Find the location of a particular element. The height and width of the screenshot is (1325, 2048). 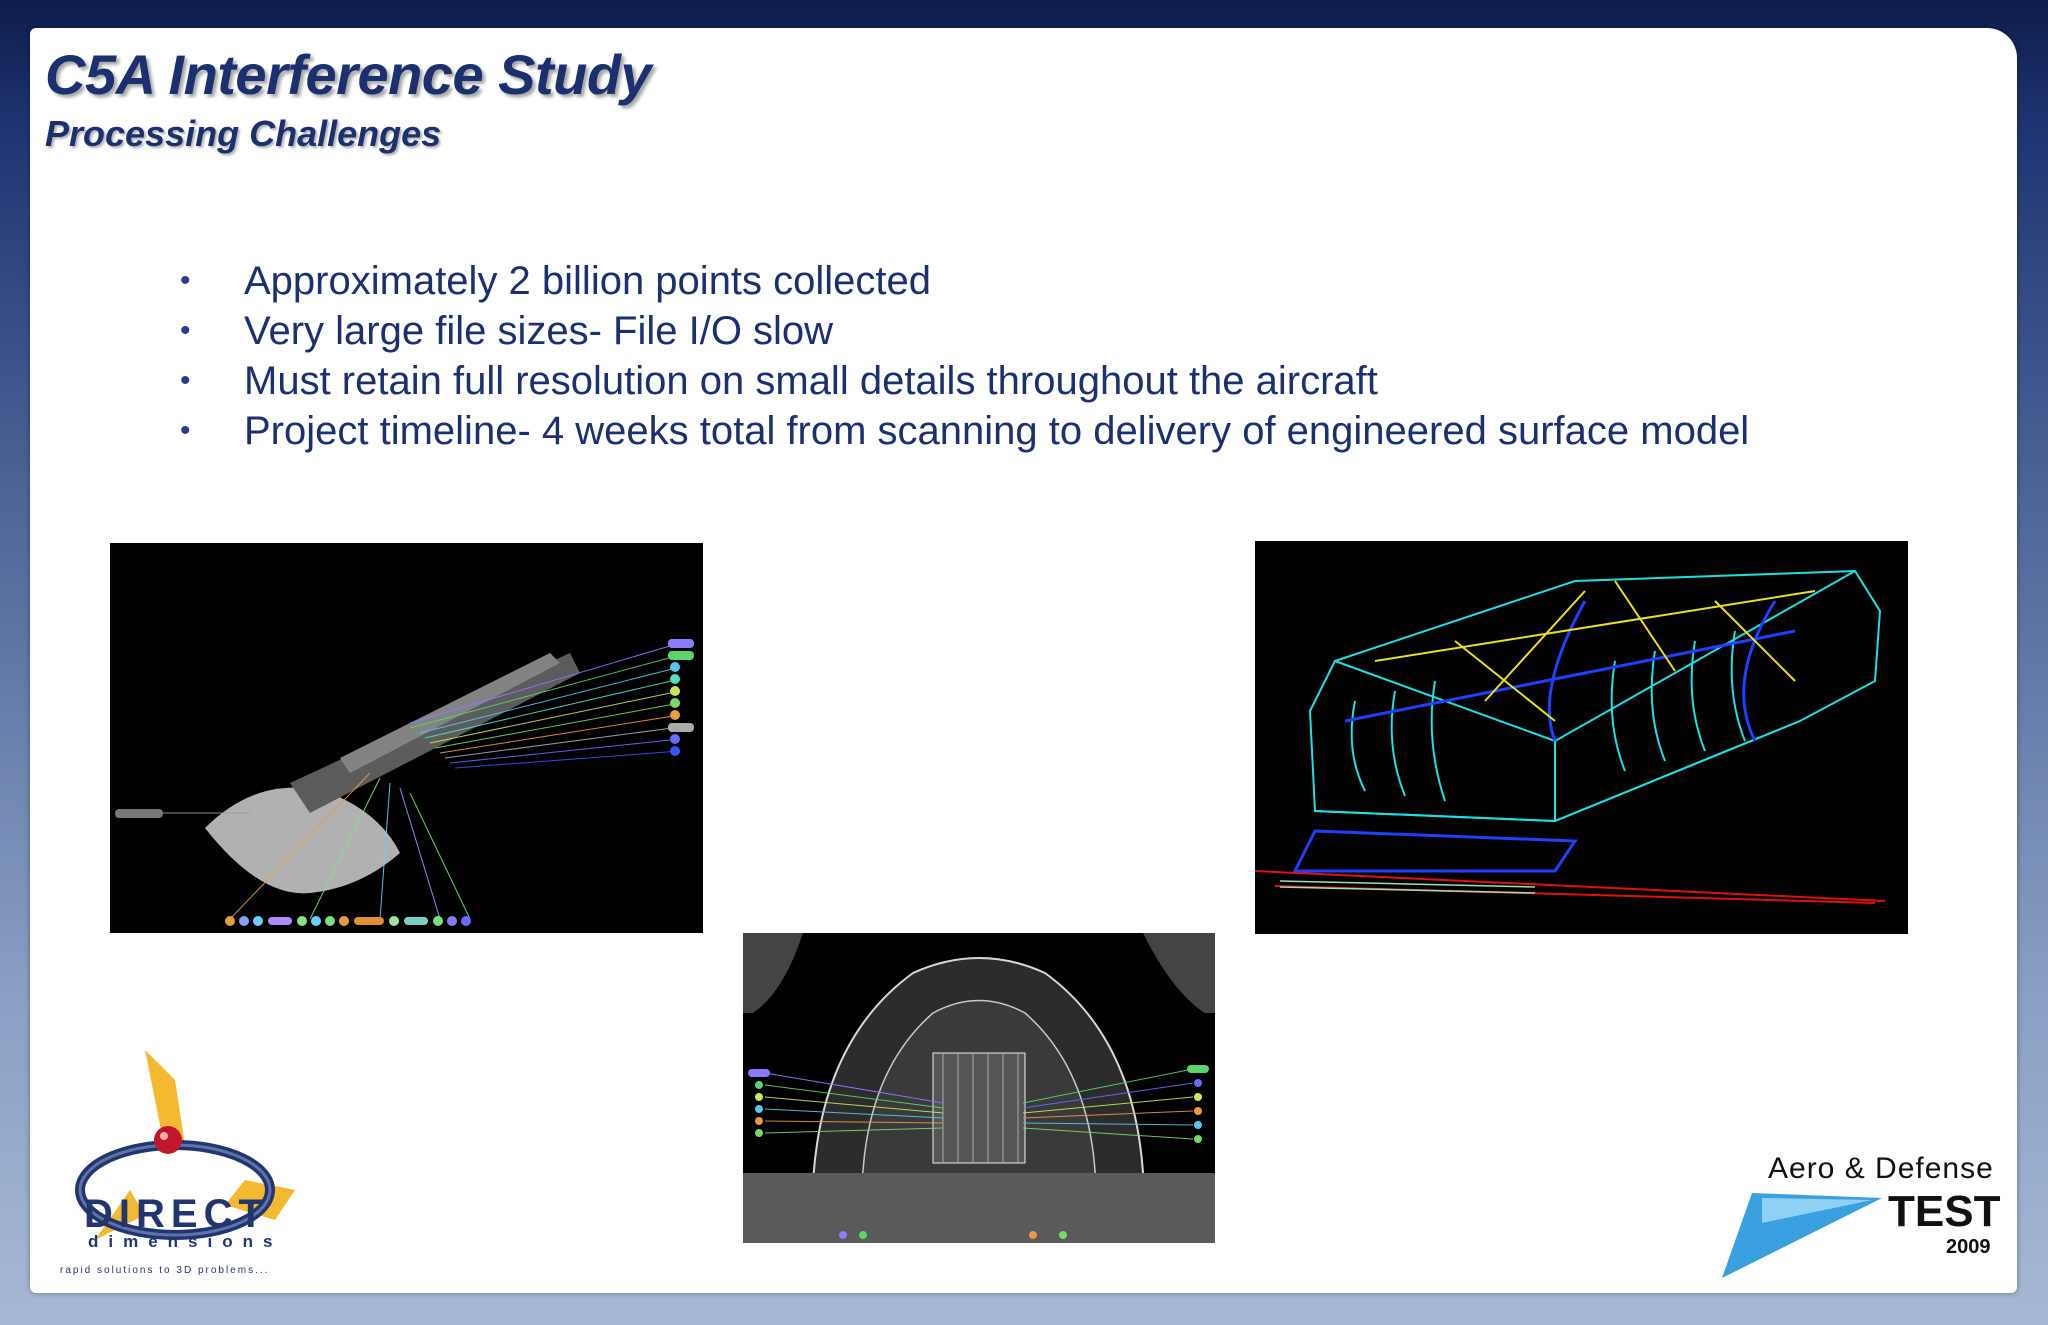

cargo-bay-graphic is located at coordinates (979, 1088).